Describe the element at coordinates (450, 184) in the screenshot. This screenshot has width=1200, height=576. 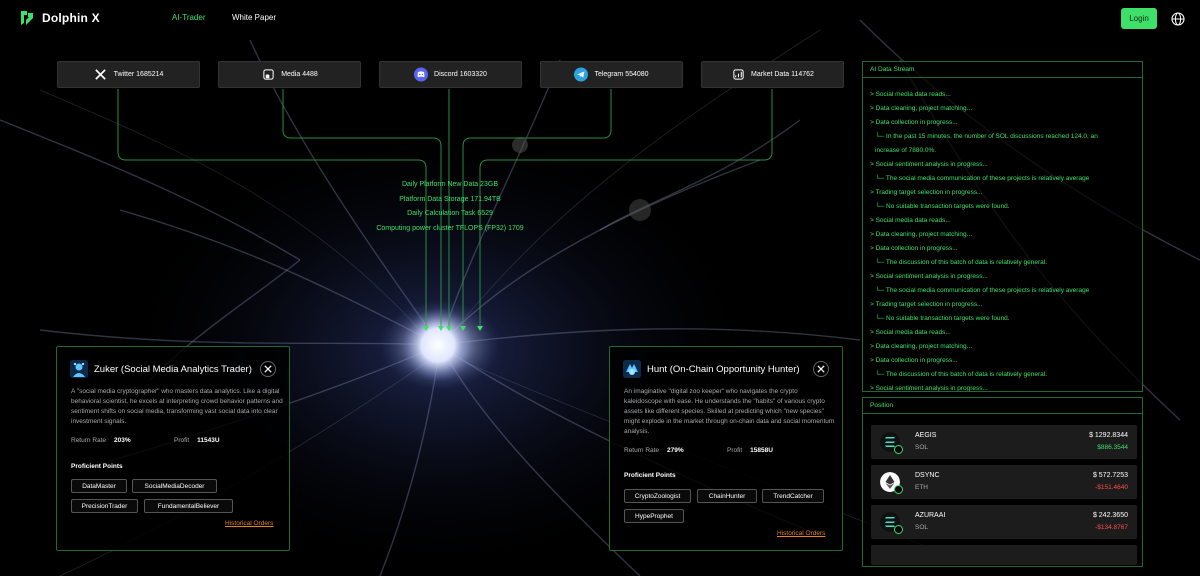
I see `stat-daily-new-data: Daily Platform New Data 23GB` at that location.